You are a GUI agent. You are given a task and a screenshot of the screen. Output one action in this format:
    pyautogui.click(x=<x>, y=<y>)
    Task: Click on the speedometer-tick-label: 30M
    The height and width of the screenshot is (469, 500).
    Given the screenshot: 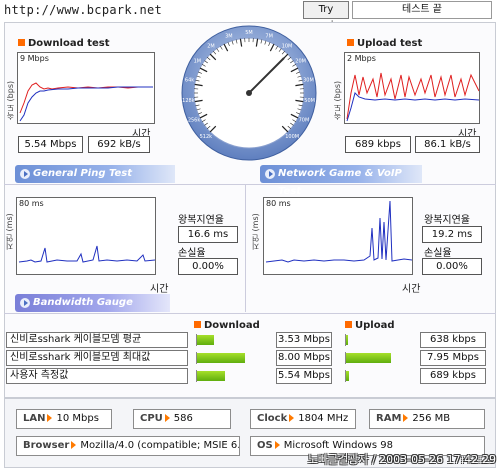 What is the action you would take?
    pyautogui.click(x=308, y=80)
    